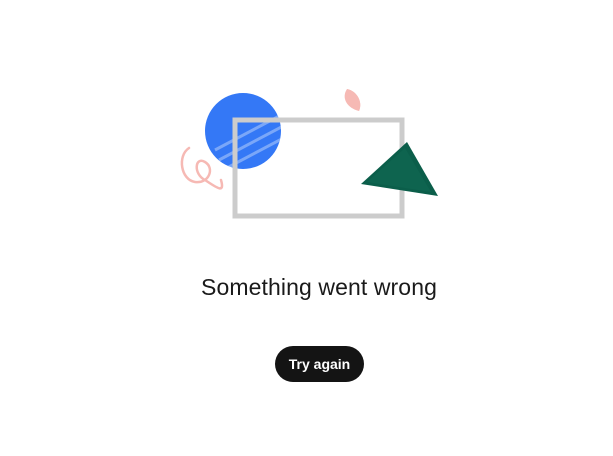 The image size is (613, 456). What do you see at coordinates (319, 364) in the screenshot?
I see `try-again-button: Try again` at bounding box center [319, 364].